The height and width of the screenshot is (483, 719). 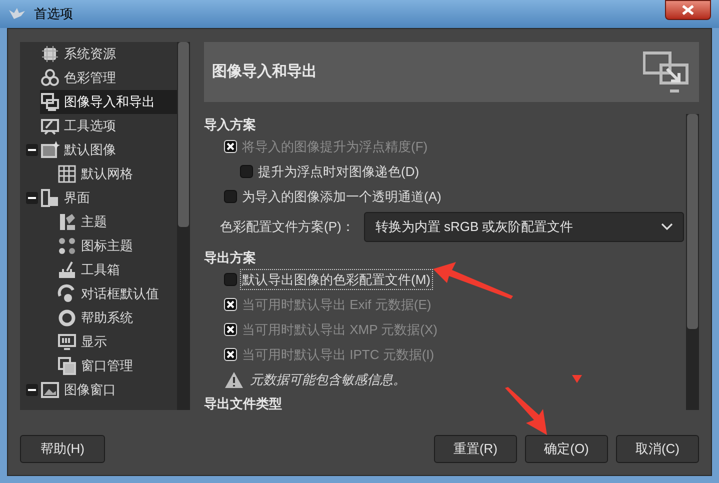 What do you see at coordinates (667, 227) in the screenshot?
I see `chevron-down-icon` at bounding box center [667, 227].